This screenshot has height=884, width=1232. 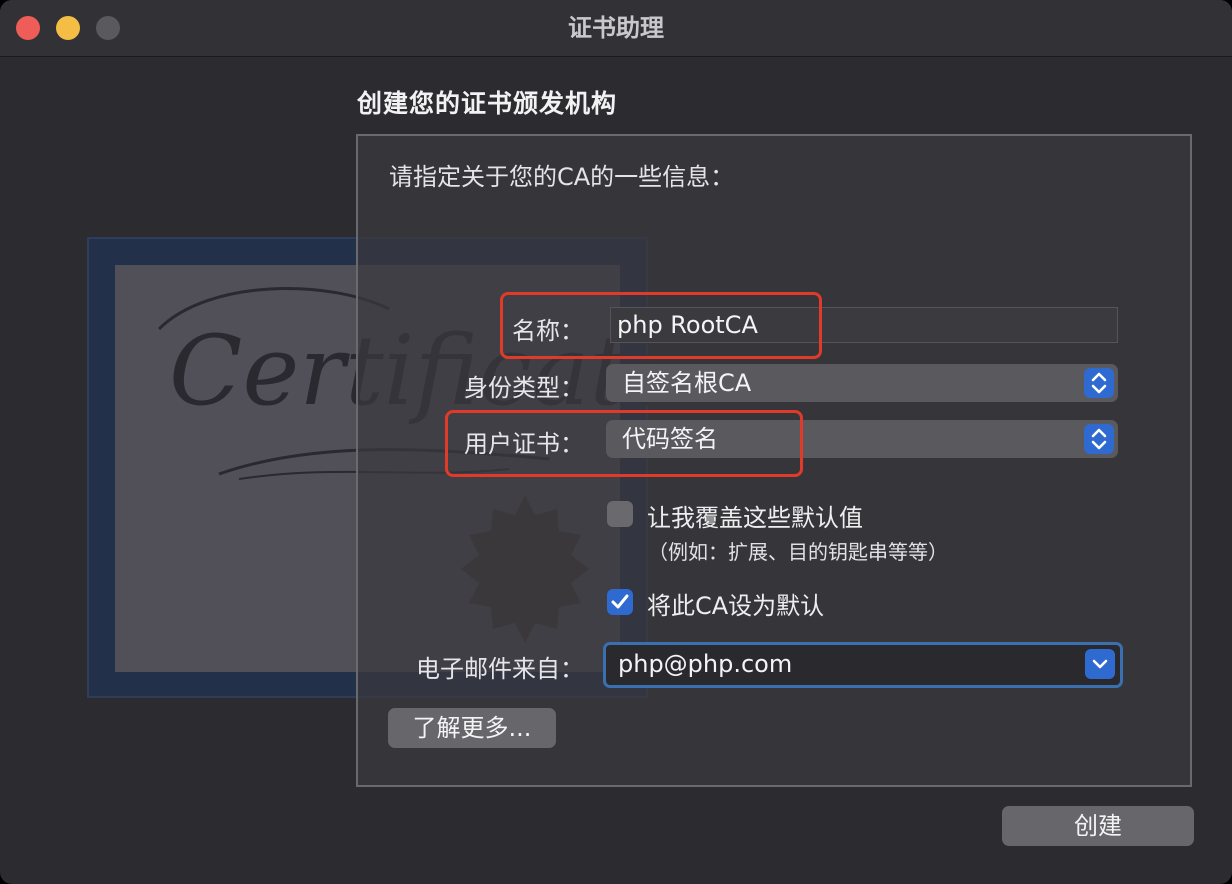 What do you see at coordinates (687, 383) in the screenshot?
I see `identity-type-value: 自签名根CA` at bounding box center [687, 383].